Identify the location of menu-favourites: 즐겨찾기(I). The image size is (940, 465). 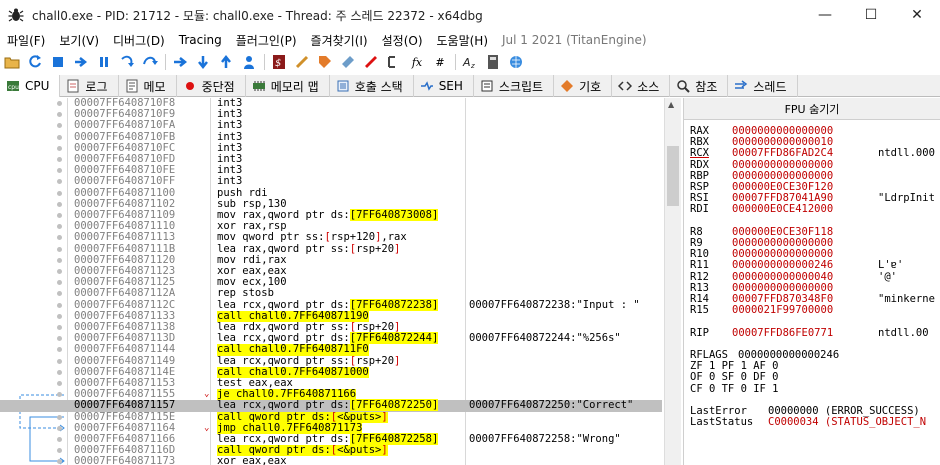
(339, 40).